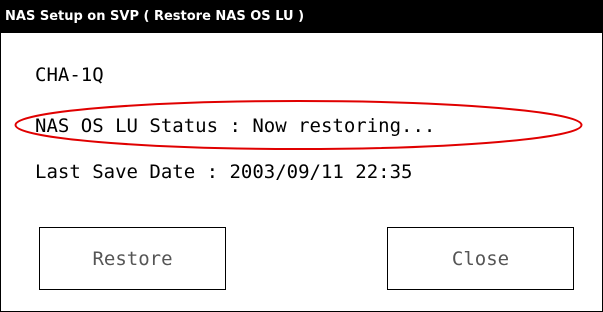  What do you see at coordinates (480, 258) in the screenshot?
I see `close-button: Close` at bounding box center [480, 258].